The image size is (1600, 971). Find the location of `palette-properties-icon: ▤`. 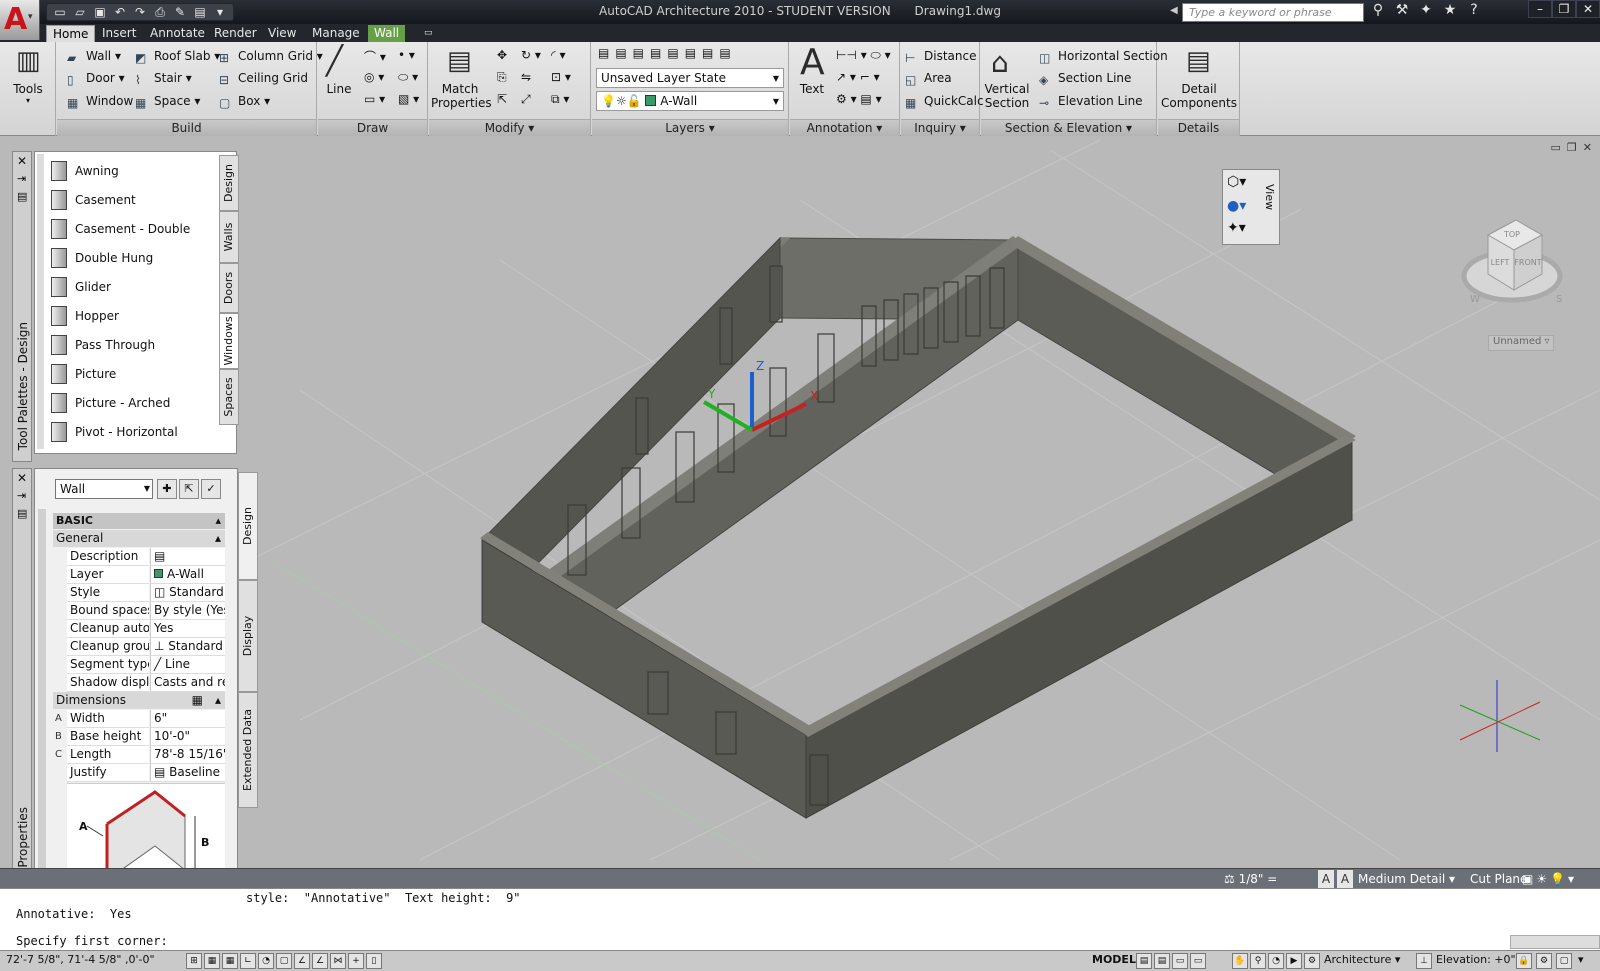

palette-properties-icon: ▤ is located at coordinates (22, 513).